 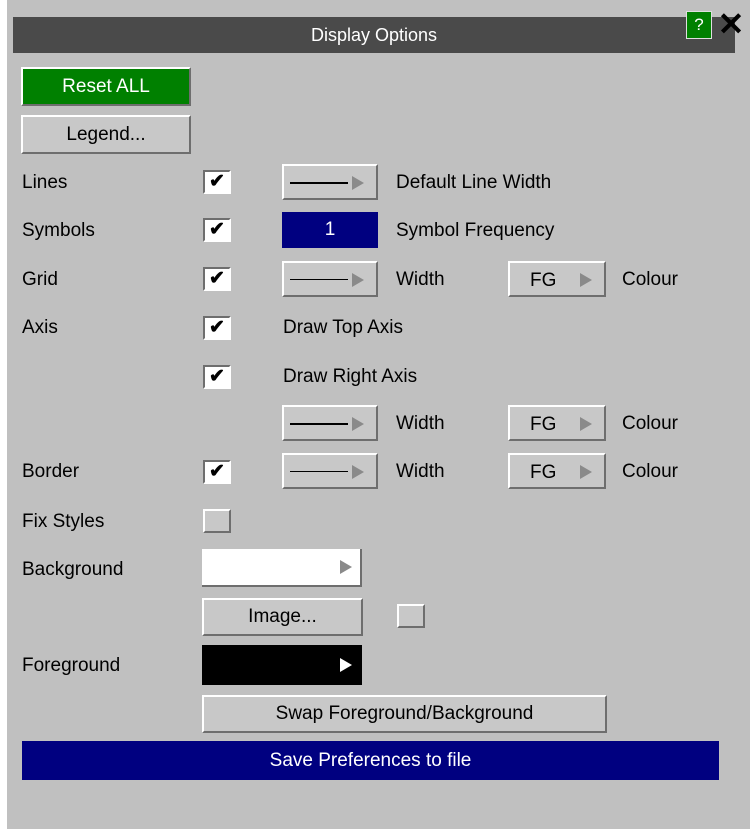 I want to click on background-label: Background, so click(x=73, y=569).